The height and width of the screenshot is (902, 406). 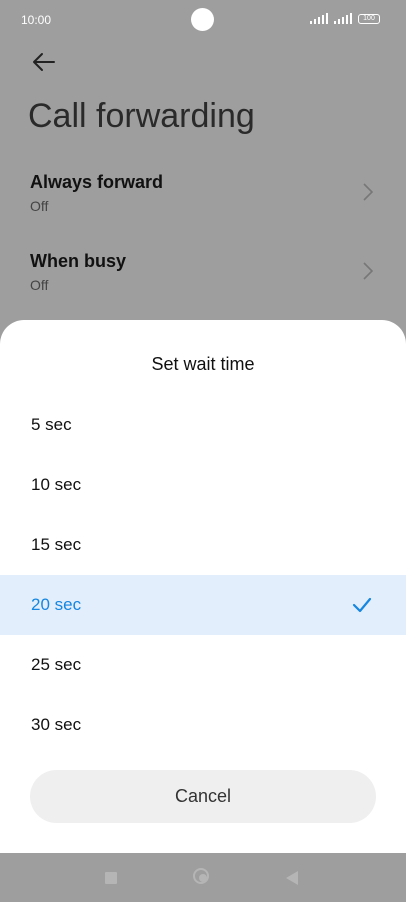 What do you see at coordinates (203, 545) in the screenshot?
I see `option-15-sec: 15 sec` at bounding box center [203, 545].